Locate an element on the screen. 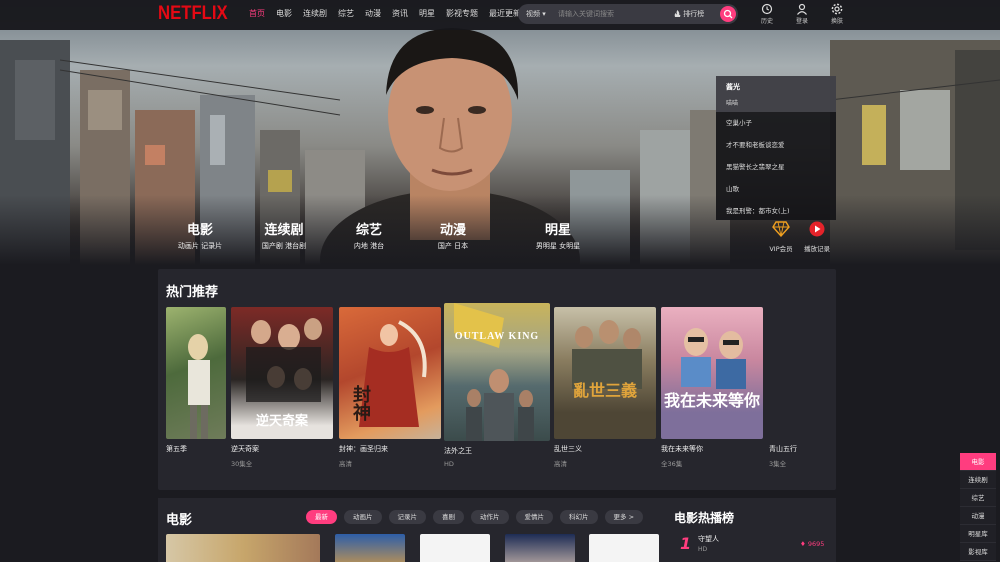 The width and height of the screenshot is (1000, 562). video-card: OUTLAW KING 法外之王 HD is located at coordinates (497, 385).